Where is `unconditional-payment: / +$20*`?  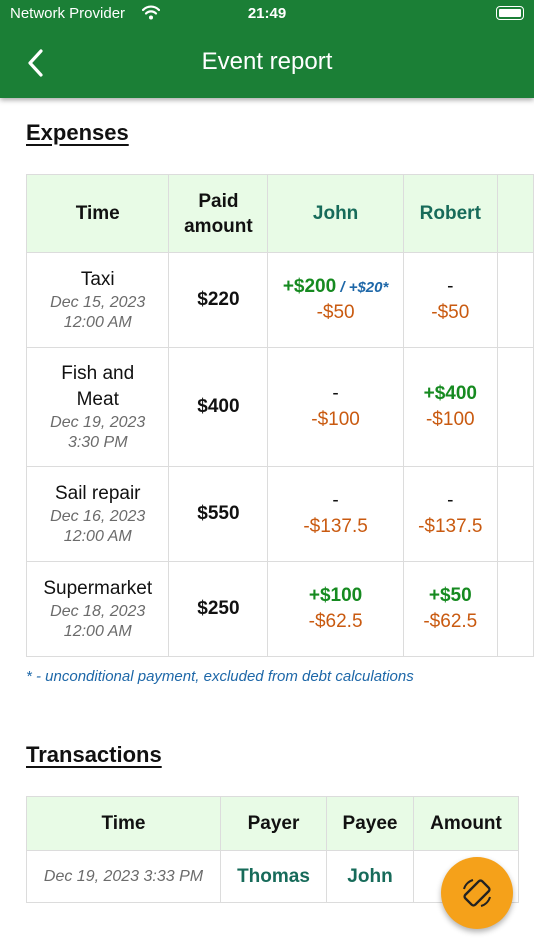
unconditional-payment: / +$20* is located at coordinates (362, 287).